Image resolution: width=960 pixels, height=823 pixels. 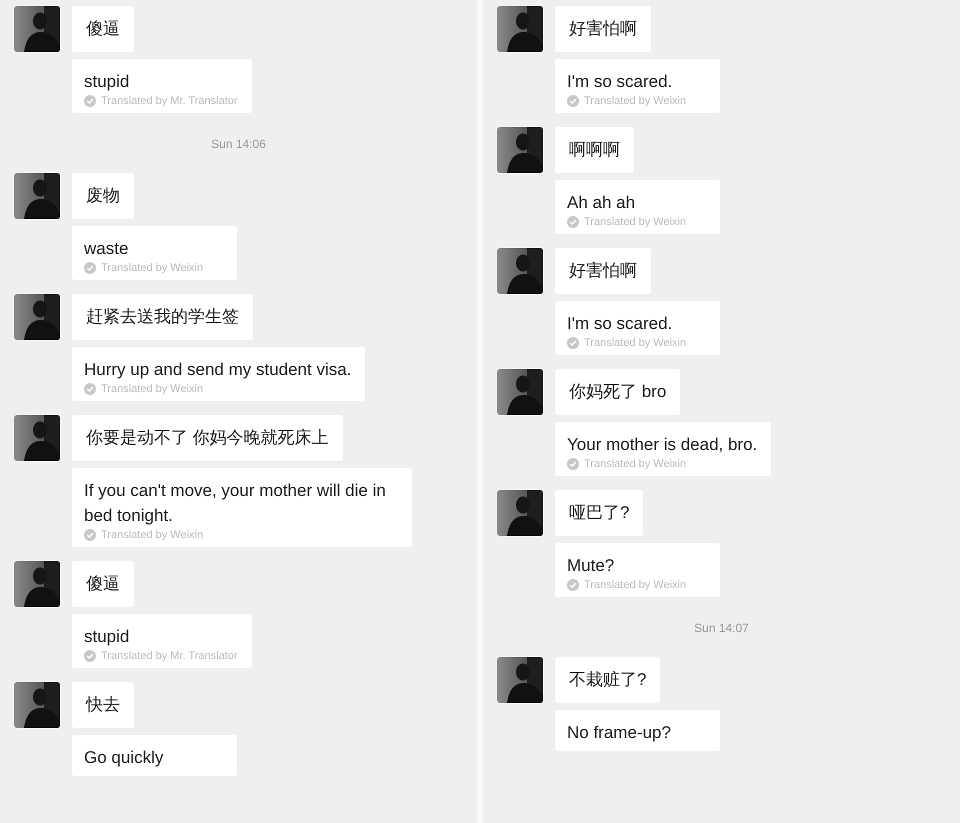 I want to click on translation-text: If you can't move, your mother will die in bed tonight., so click(x=235, y=503).